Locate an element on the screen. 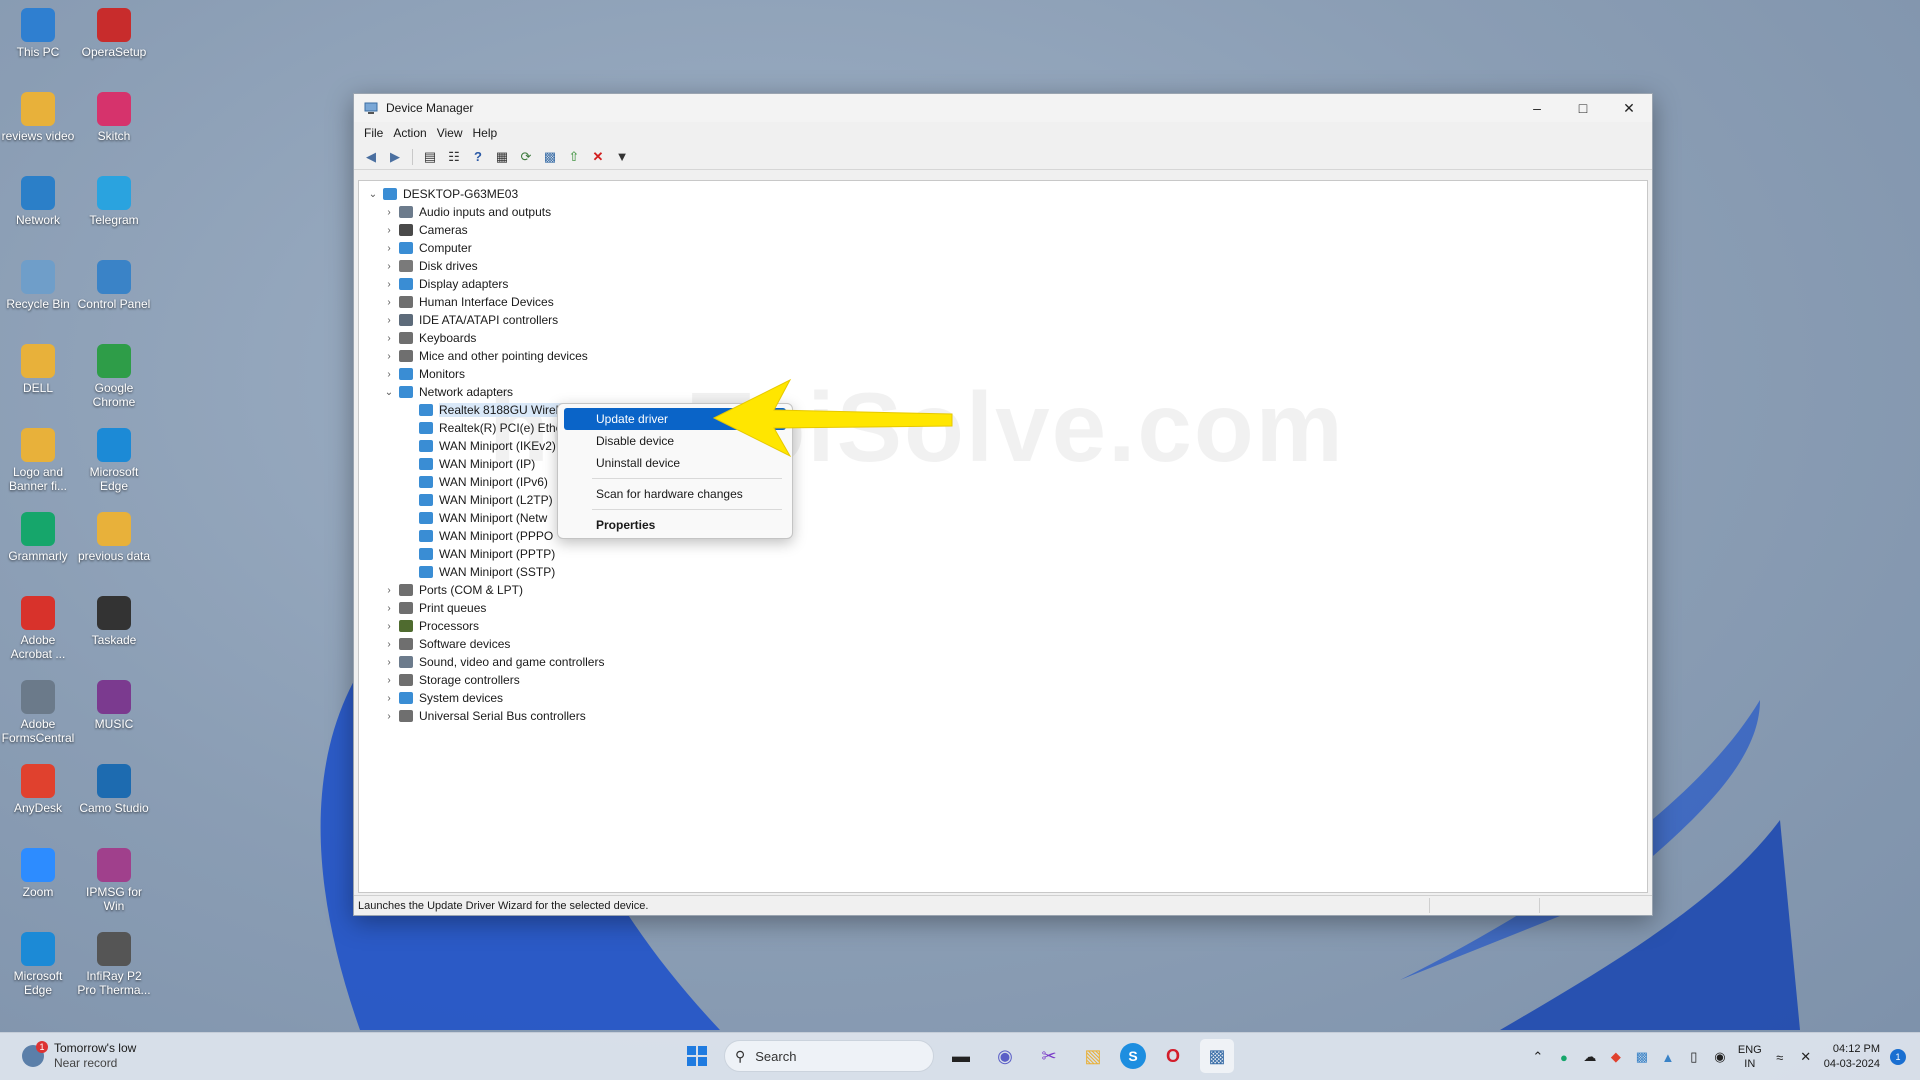 This screenshot has width=1920, height=1080. desktop-icon: This PC is located at coordinates (38, 33).